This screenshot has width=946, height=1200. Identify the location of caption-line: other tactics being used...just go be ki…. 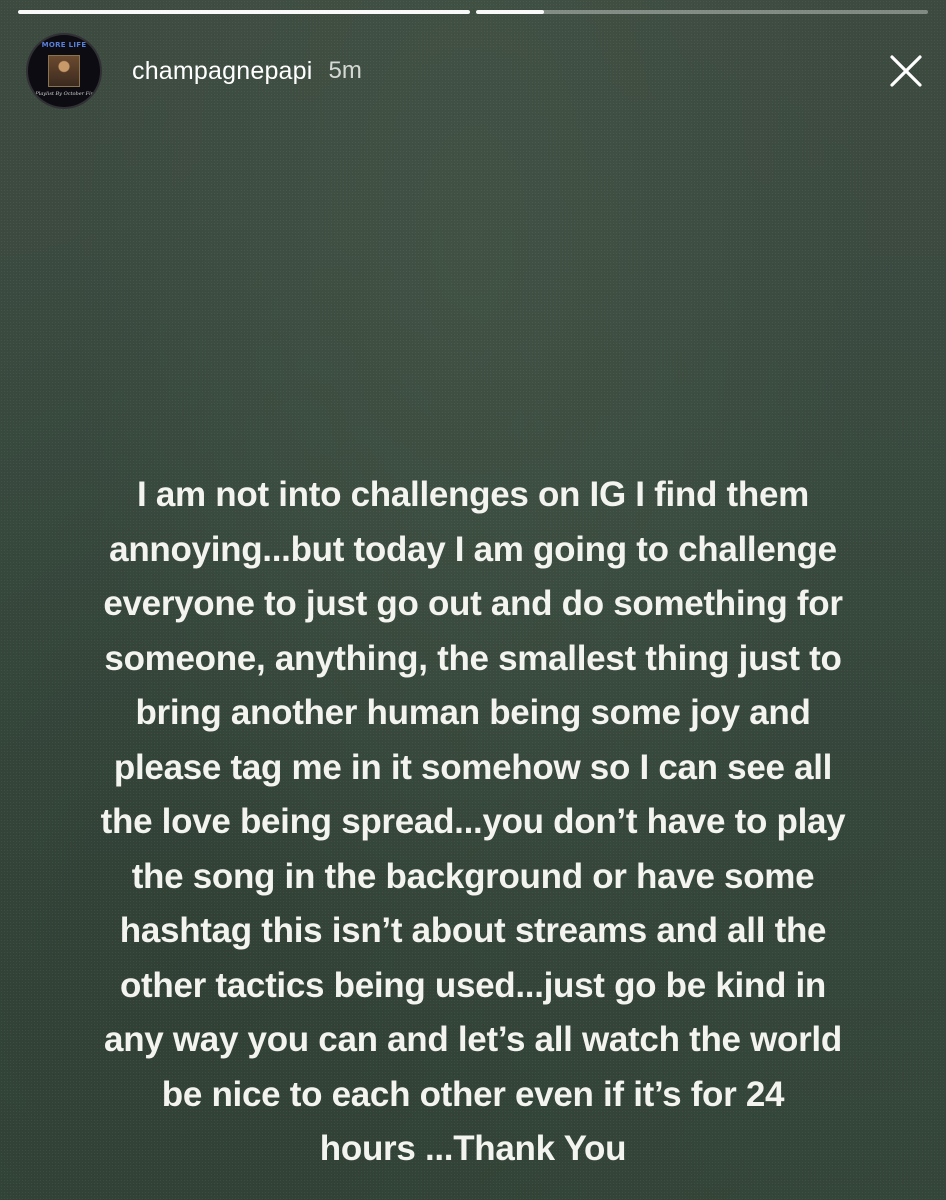
(473, 985).